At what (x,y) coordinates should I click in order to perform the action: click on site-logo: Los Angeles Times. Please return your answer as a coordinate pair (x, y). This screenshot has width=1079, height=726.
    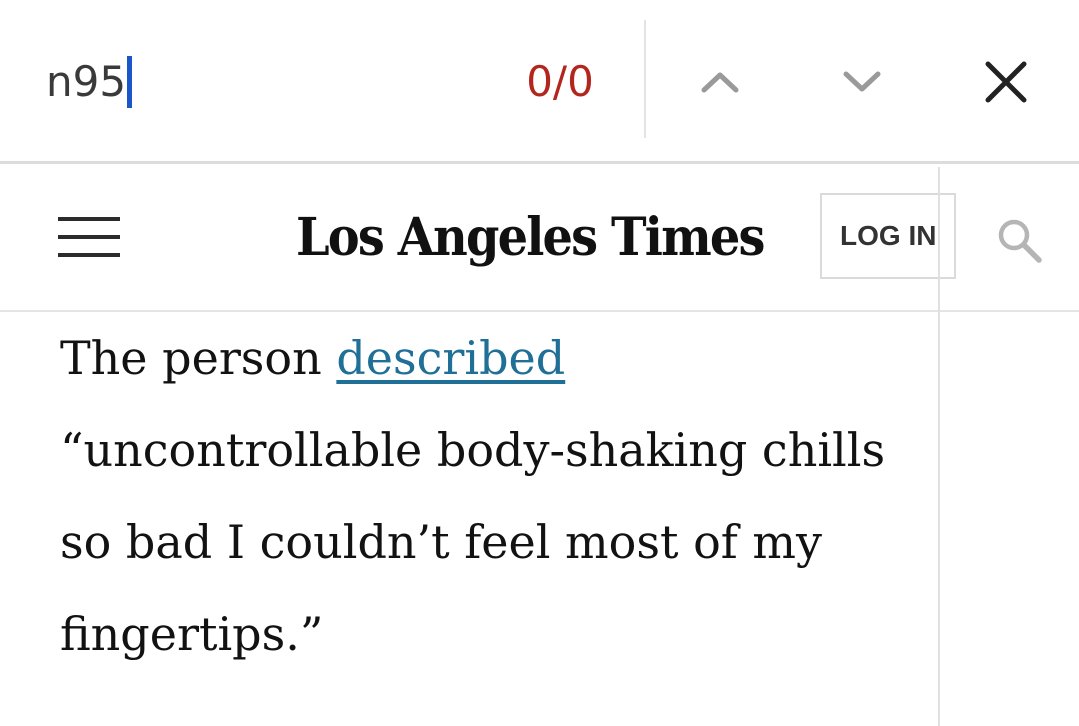
    Looking at the image, I should click on (530, 238).